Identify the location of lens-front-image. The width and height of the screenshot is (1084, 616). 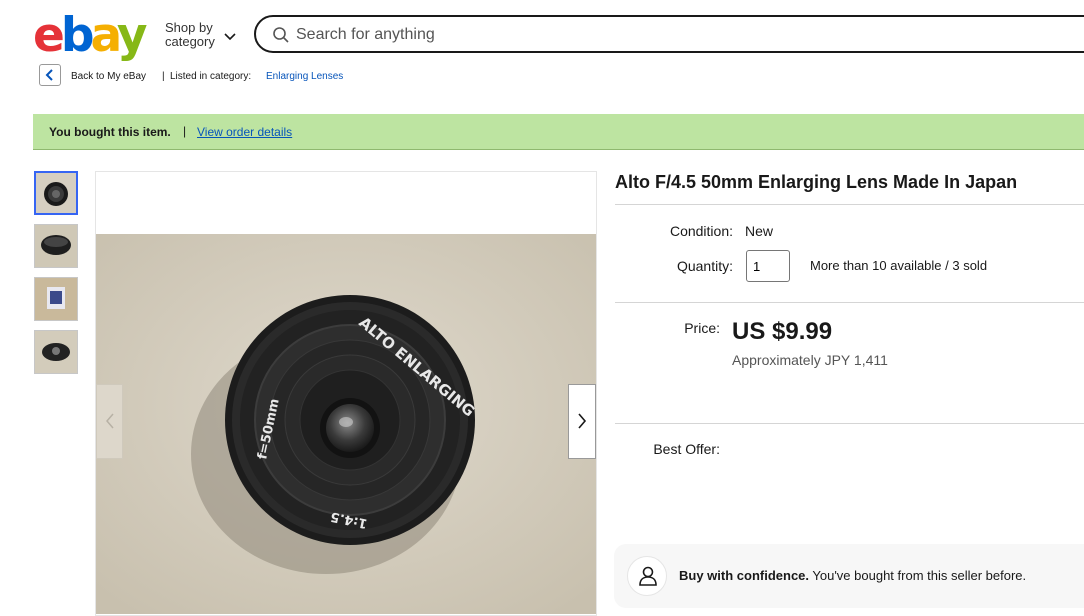
(56, 193).